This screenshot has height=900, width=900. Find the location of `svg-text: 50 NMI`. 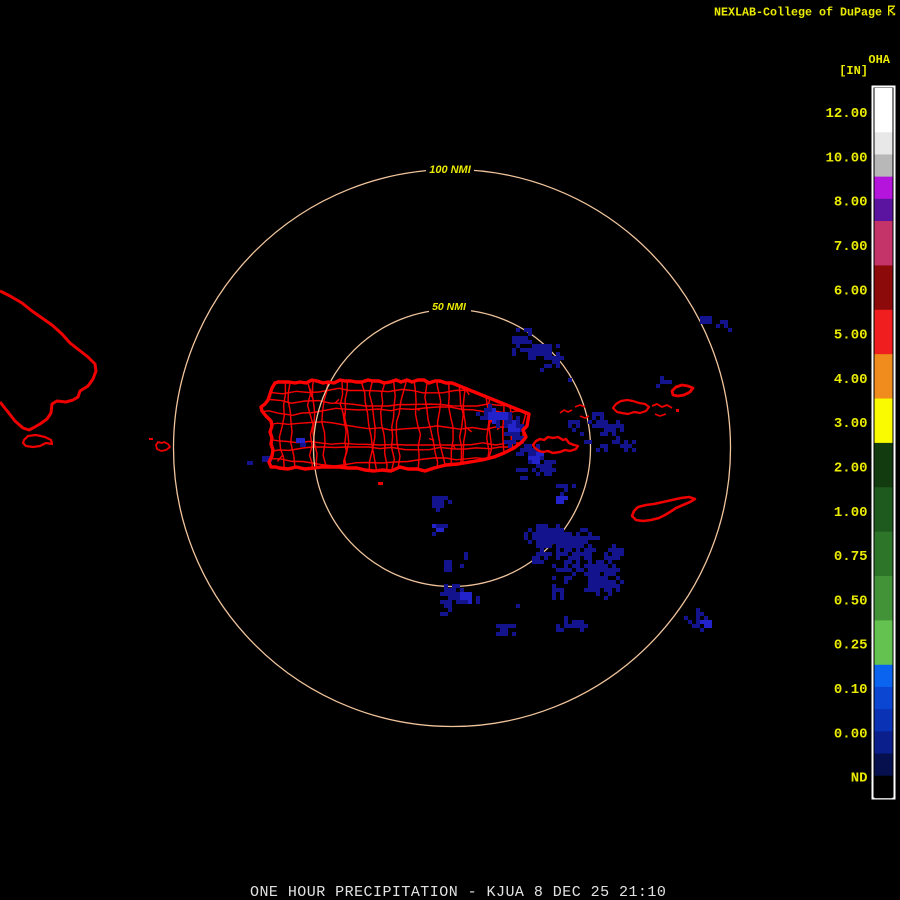

svg-text: 50 NMI is located at coordinates (449, 307).